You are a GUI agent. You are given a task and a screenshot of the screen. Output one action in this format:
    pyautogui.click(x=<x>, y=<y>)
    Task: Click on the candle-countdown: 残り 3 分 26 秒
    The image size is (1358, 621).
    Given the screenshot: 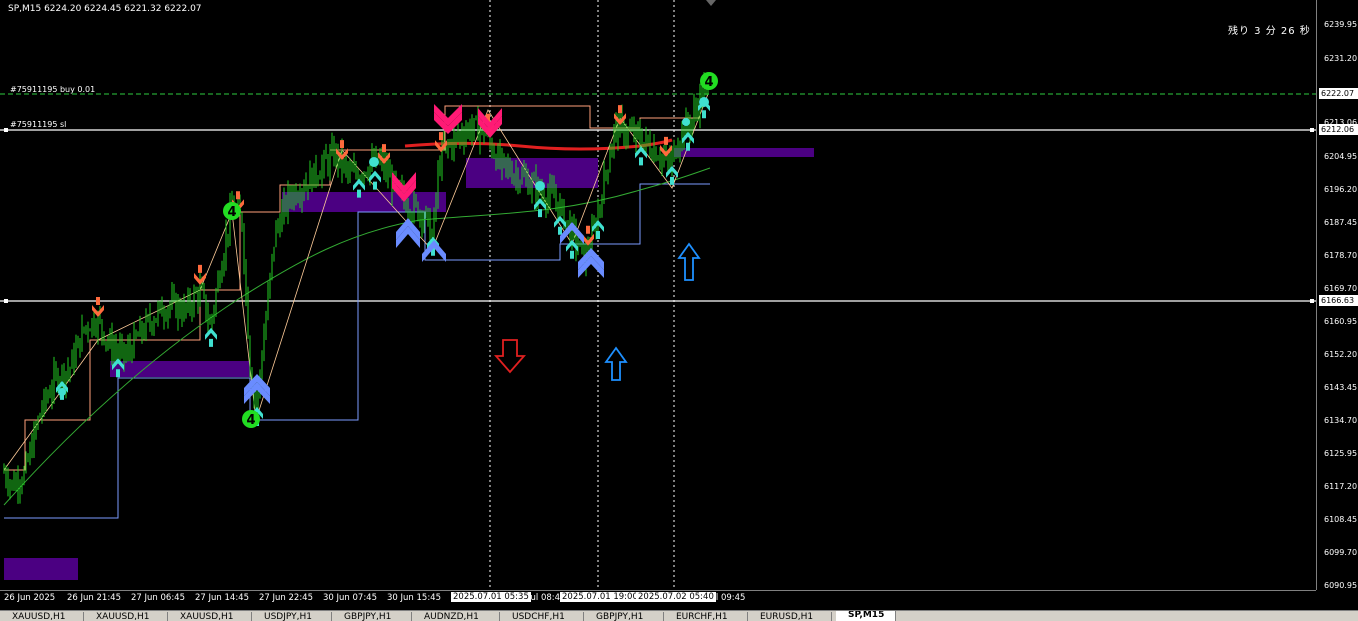 What is the action you would take?
    pyautogui.click(x=1269, y=31)
    